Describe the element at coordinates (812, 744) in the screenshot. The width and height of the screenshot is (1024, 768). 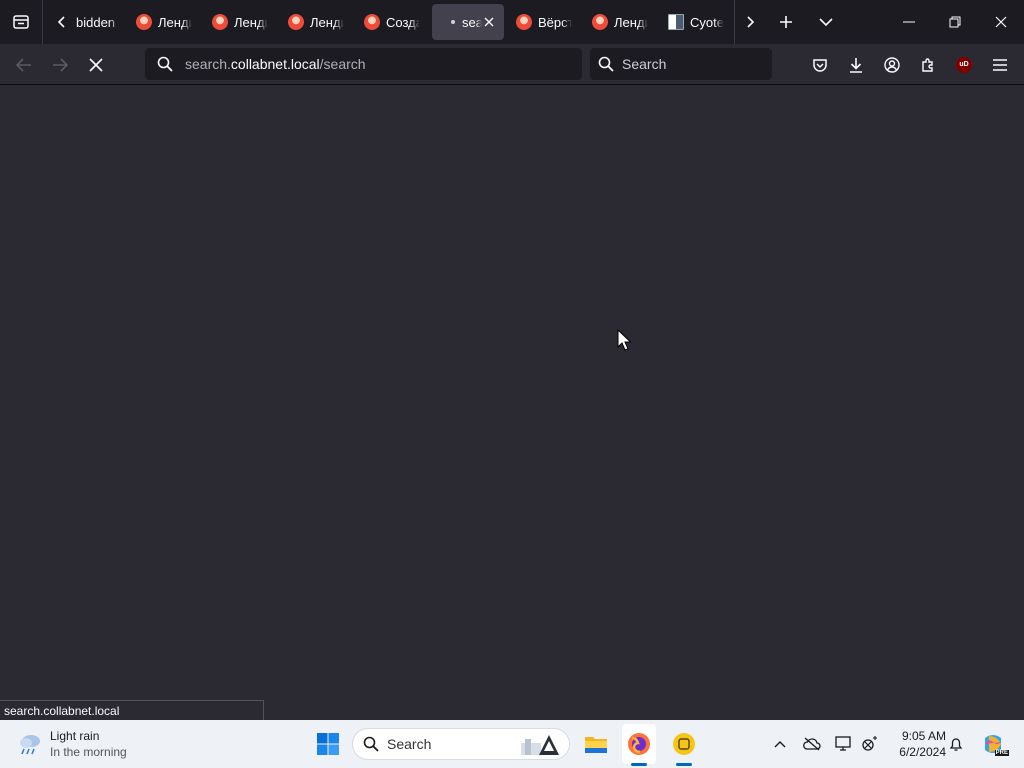
I see `onedrive-offline-icon` at that location.